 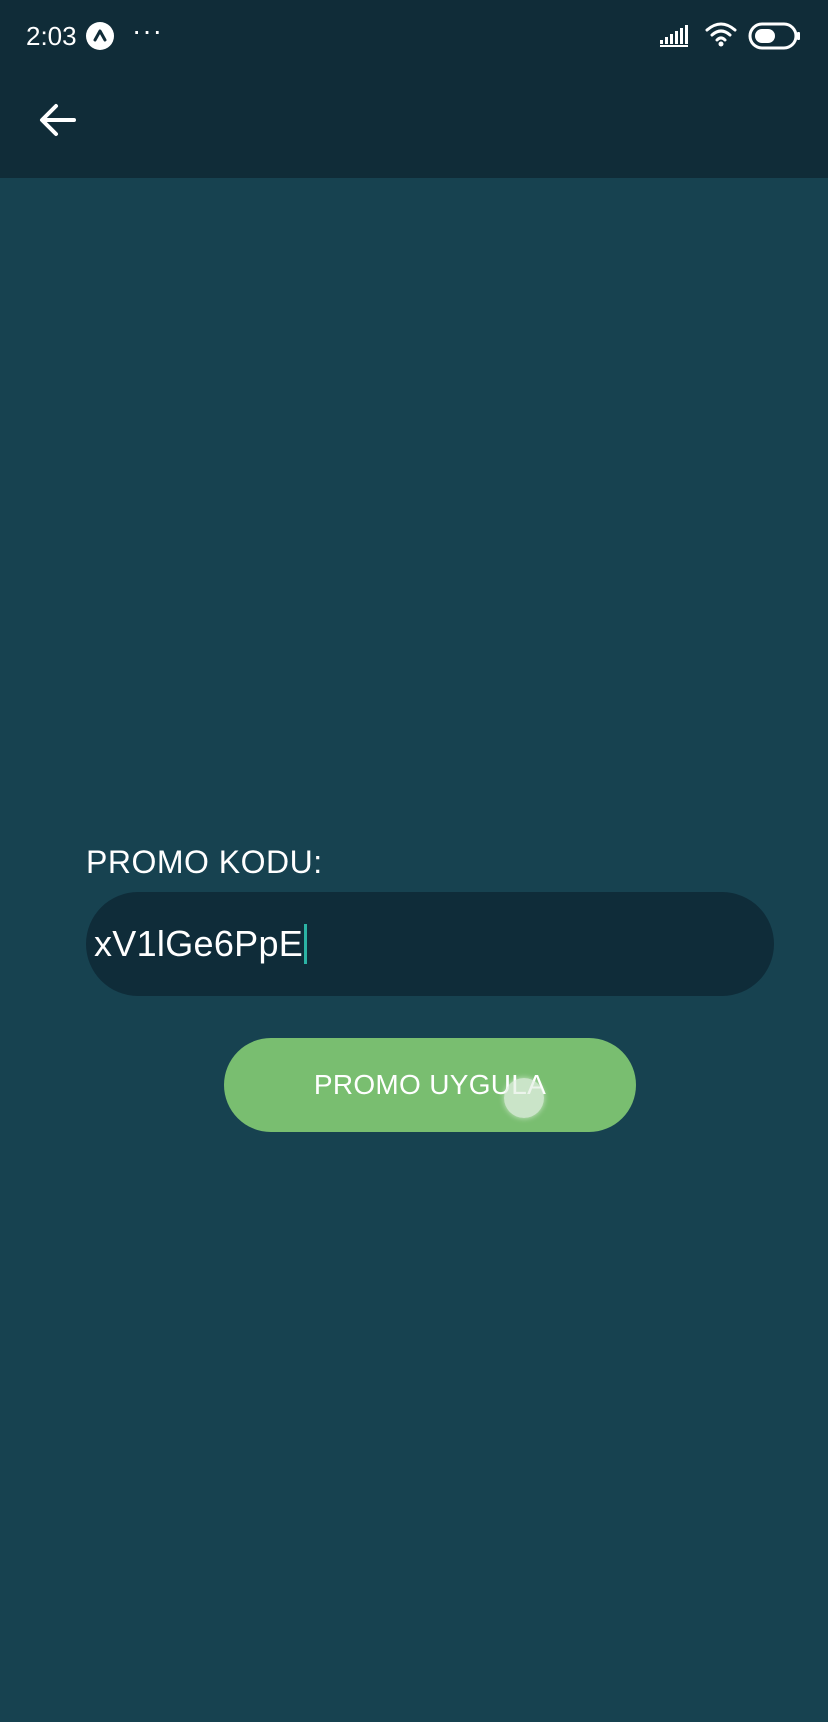 I want to click on text-caret, so click(x=306, y=944).